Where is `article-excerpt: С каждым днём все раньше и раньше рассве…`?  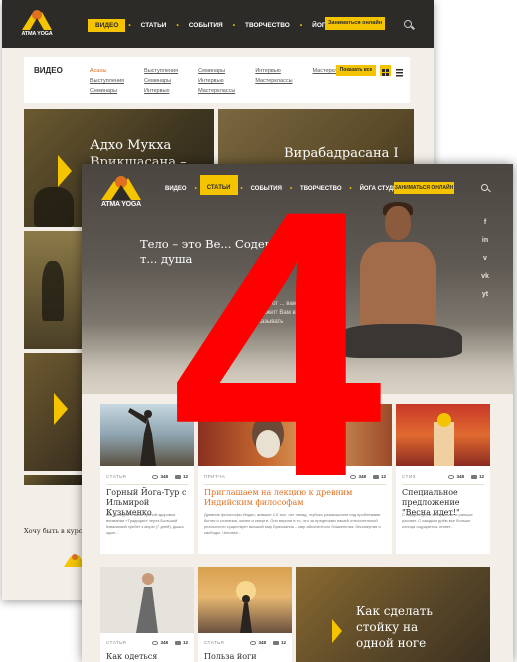 article-excerpt: С каждым днём все раньше и раньше рассве… is located at coordinates (437, 520).